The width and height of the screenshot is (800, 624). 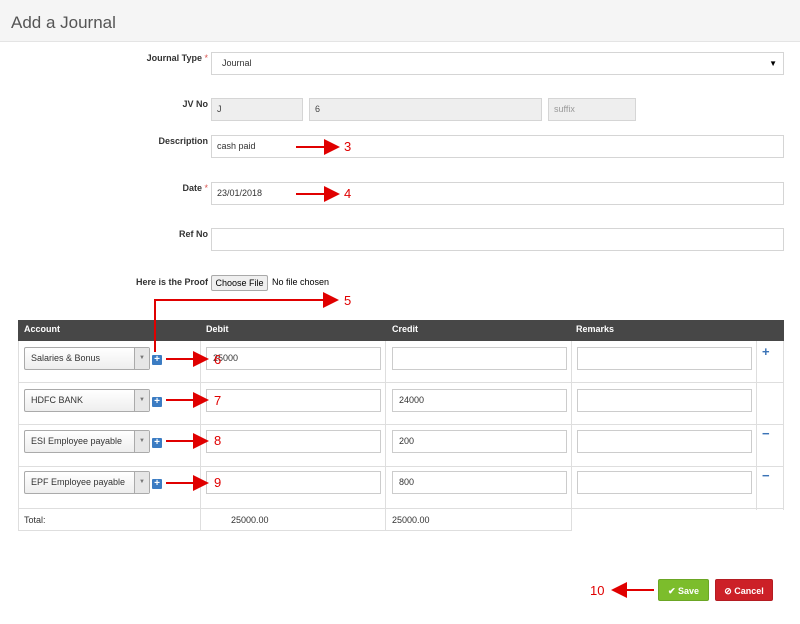 I want to click on file-status: No file chosen, so click(x=301, y=282).